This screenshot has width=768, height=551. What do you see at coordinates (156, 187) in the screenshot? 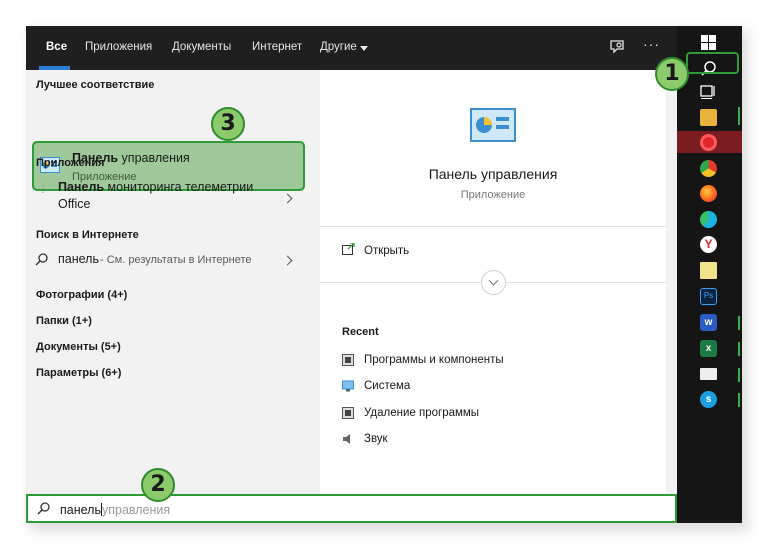
I see `app-result-title: Панель мониторинга телеметрии` at bounding box center [156, 187].